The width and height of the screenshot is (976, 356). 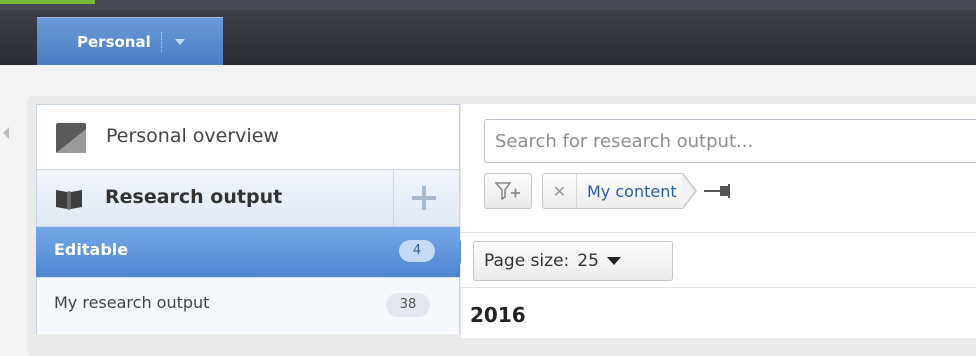 What do you see at coordinates (559, 191) in the screenshot?
I see `close-icon: ✕` at bounding box center [559, 191].